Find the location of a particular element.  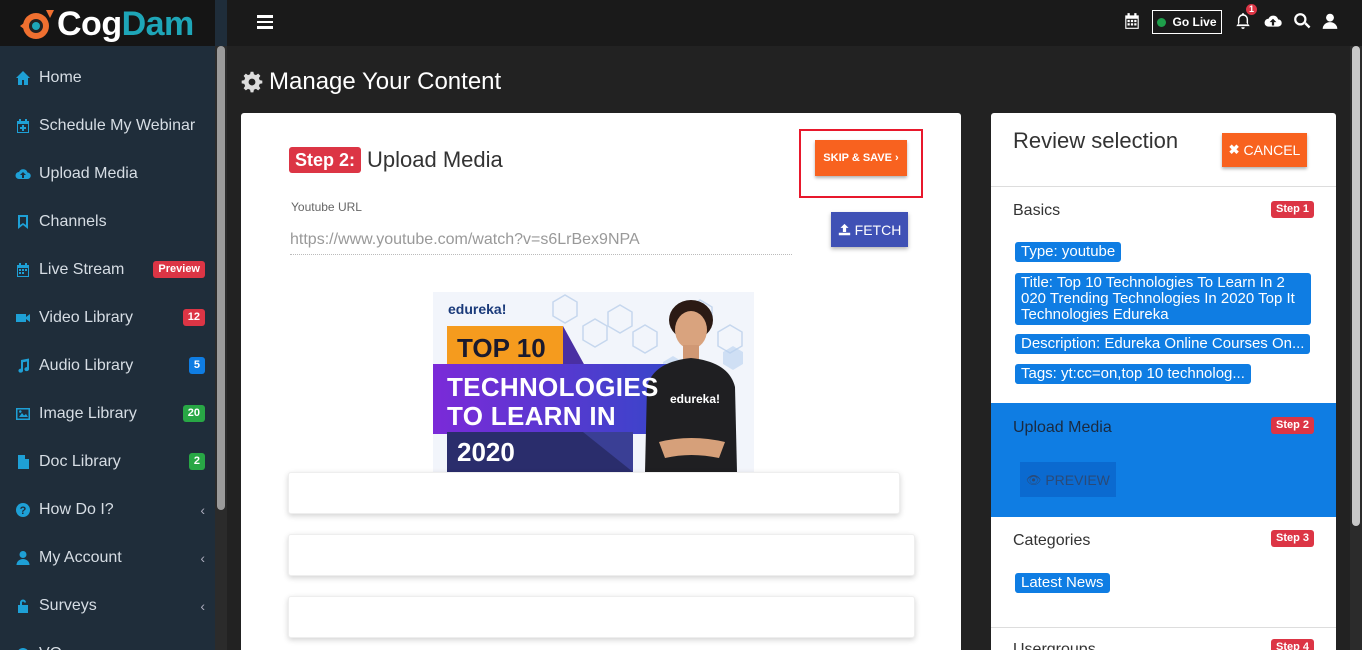

sidebar-item-my-account: My Account ‹ is located at coordinates (107, 558).